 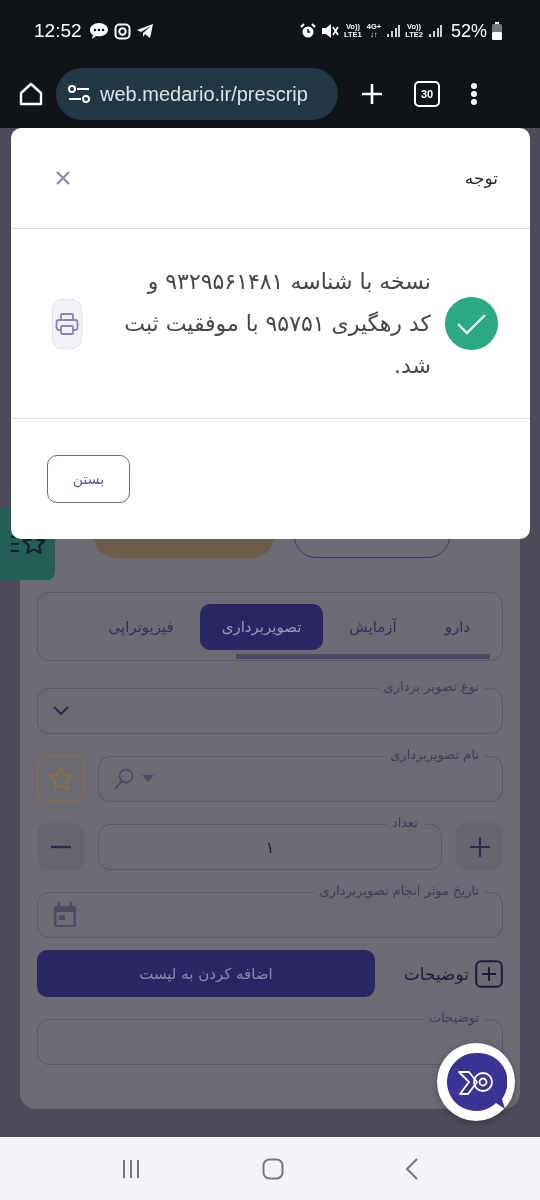 What do you see at coordinates (204, 94) in the screenshot?
I see `url-text: web.medario.ir/prescrip` at bounding box center [204, 94].